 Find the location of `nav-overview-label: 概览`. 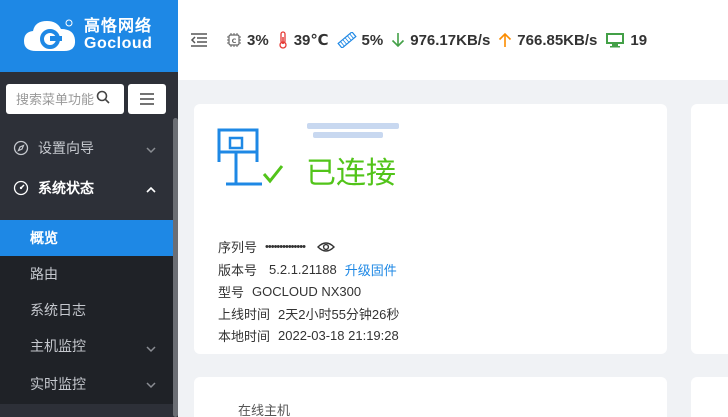

nav-overview-label: 概览 is located at coordinates (44, 238).